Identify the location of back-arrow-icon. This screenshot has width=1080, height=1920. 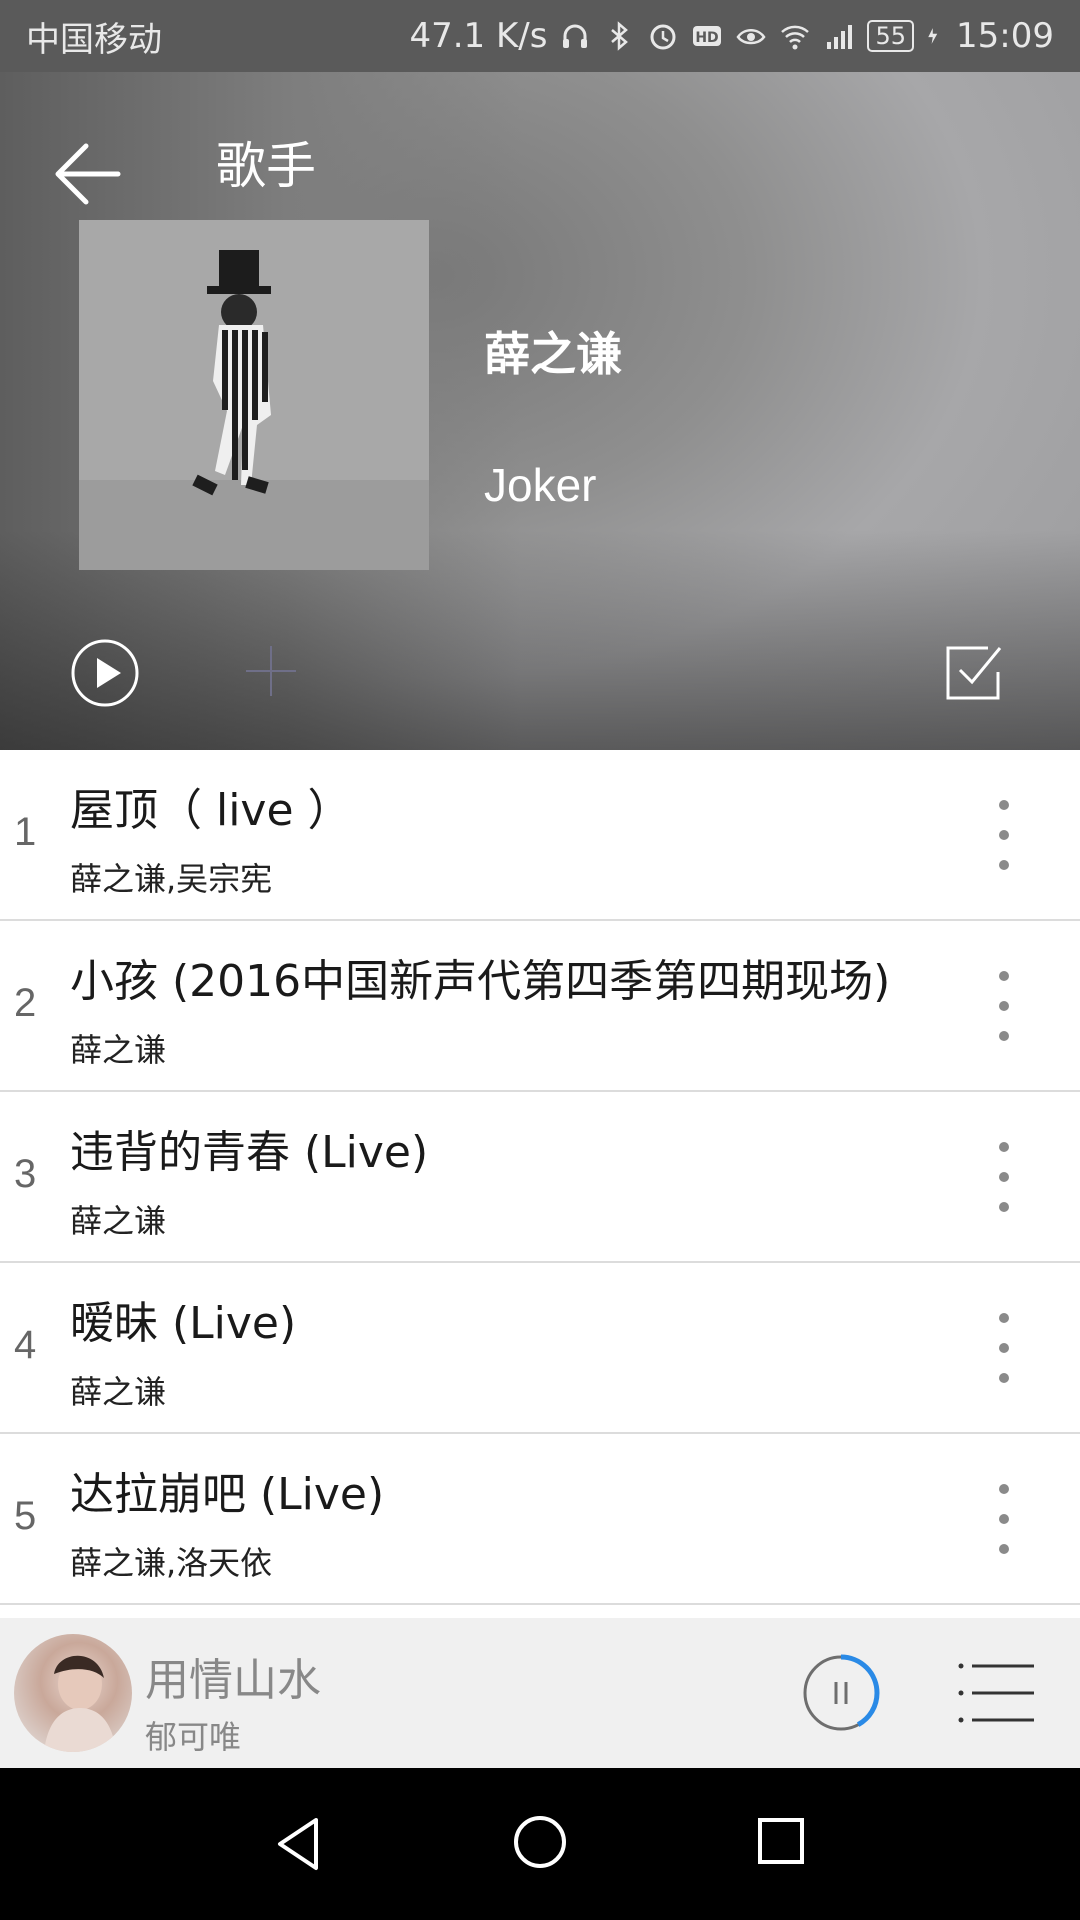
(98, 174).